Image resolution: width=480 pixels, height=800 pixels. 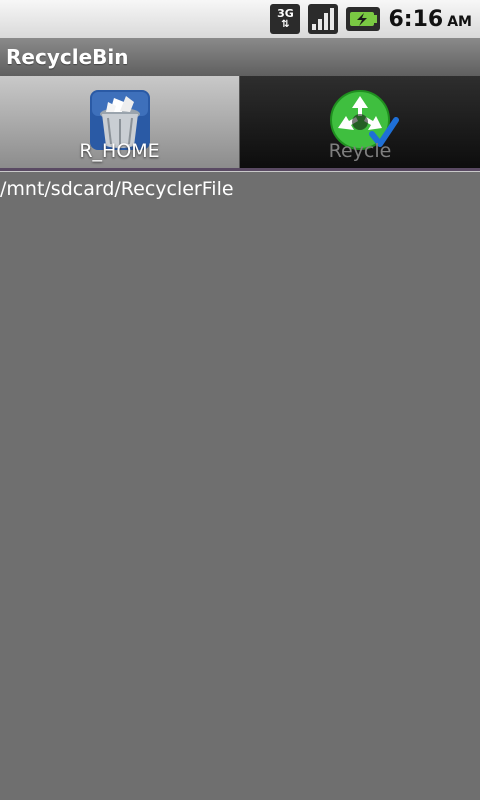 I want to click on tab-r-home: R_HOME, so click(x=120, y=122).